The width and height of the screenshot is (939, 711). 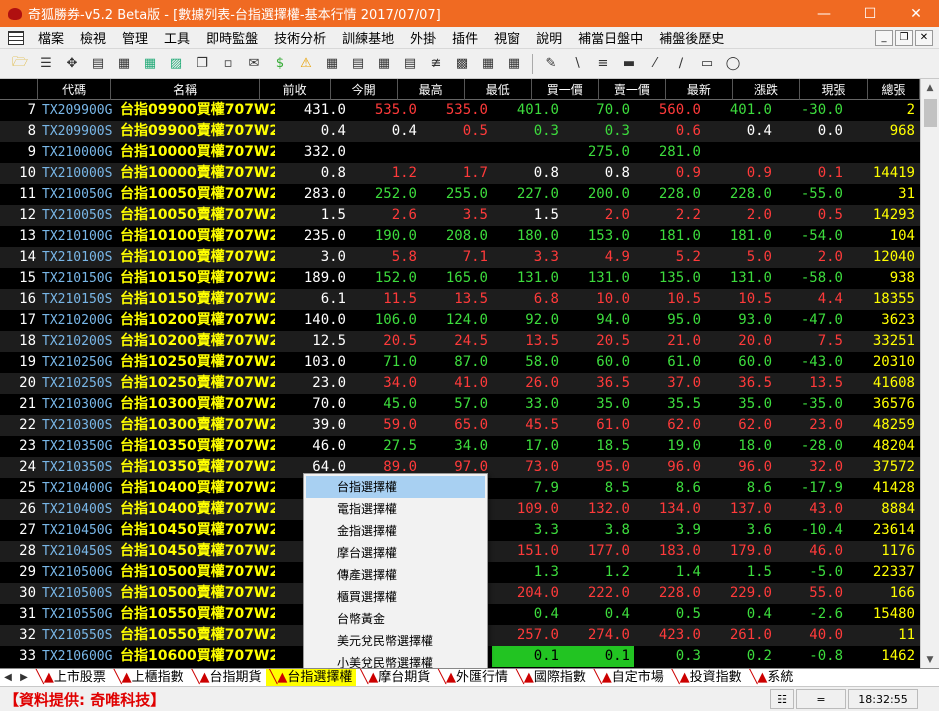 What do you see at coordinates (904, 37) in the screenshot?
I see `mdi-restore-icon: ❐` at bounding box center [904, 37].